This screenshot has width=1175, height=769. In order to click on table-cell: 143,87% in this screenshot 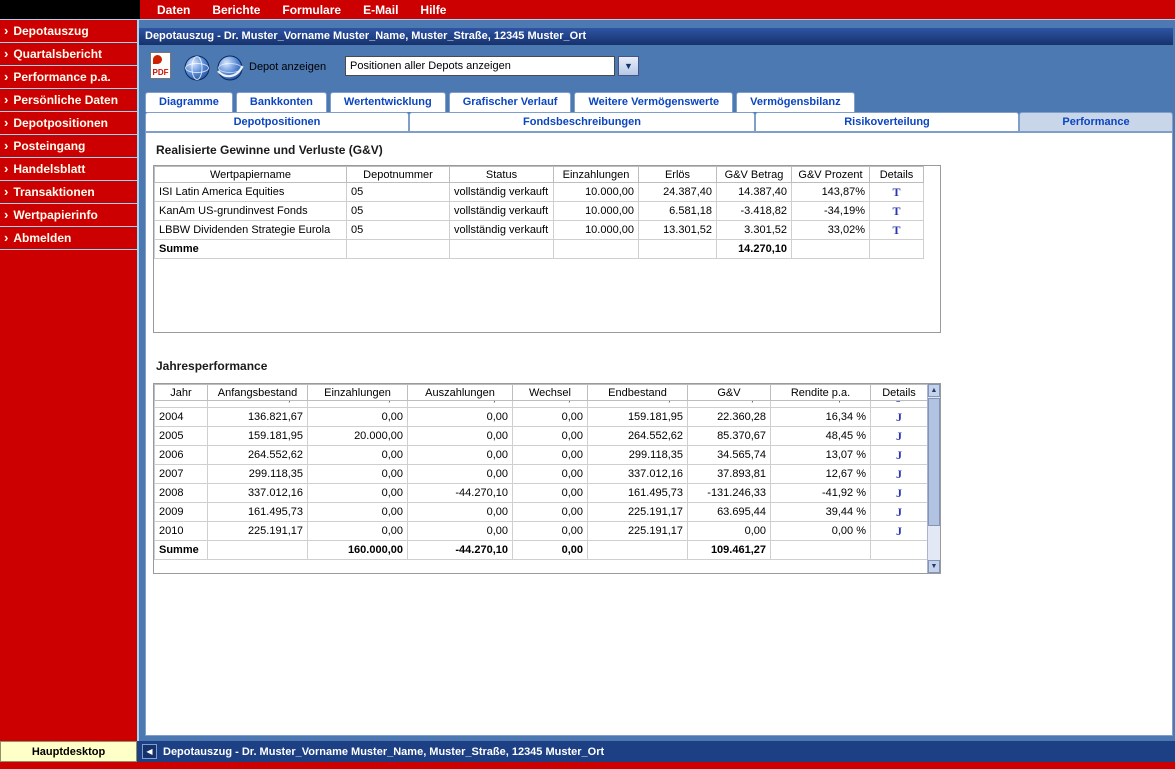, I will do `click(830, 192)`.